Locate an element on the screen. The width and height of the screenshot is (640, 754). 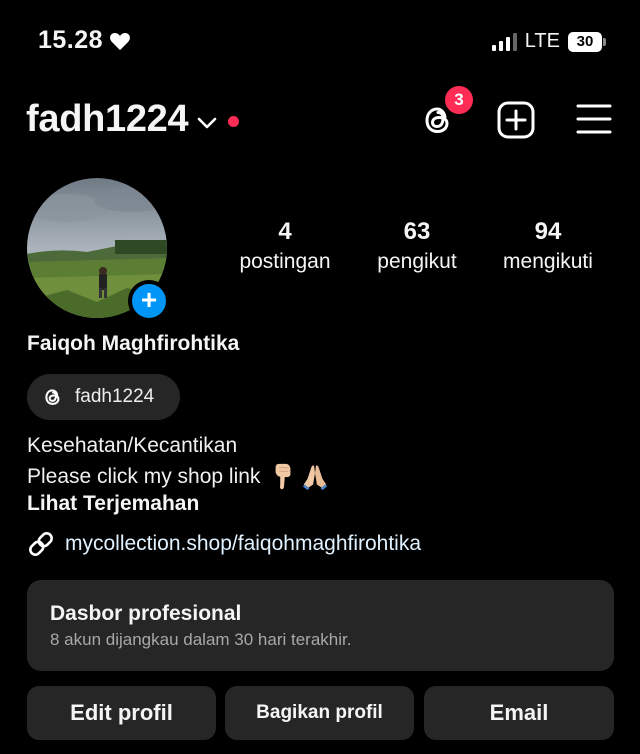
battery-icon: 30 is located at coordinates (587, 41).